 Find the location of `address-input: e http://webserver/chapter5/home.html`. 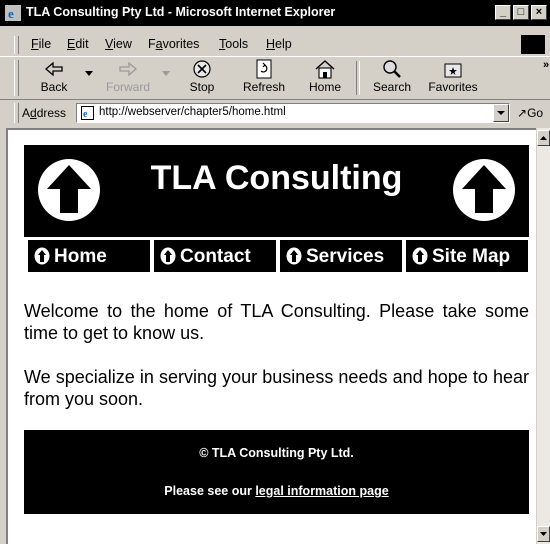

address-input: e http://webserver/chapter5/home.html is located at coordinates (293, 113).